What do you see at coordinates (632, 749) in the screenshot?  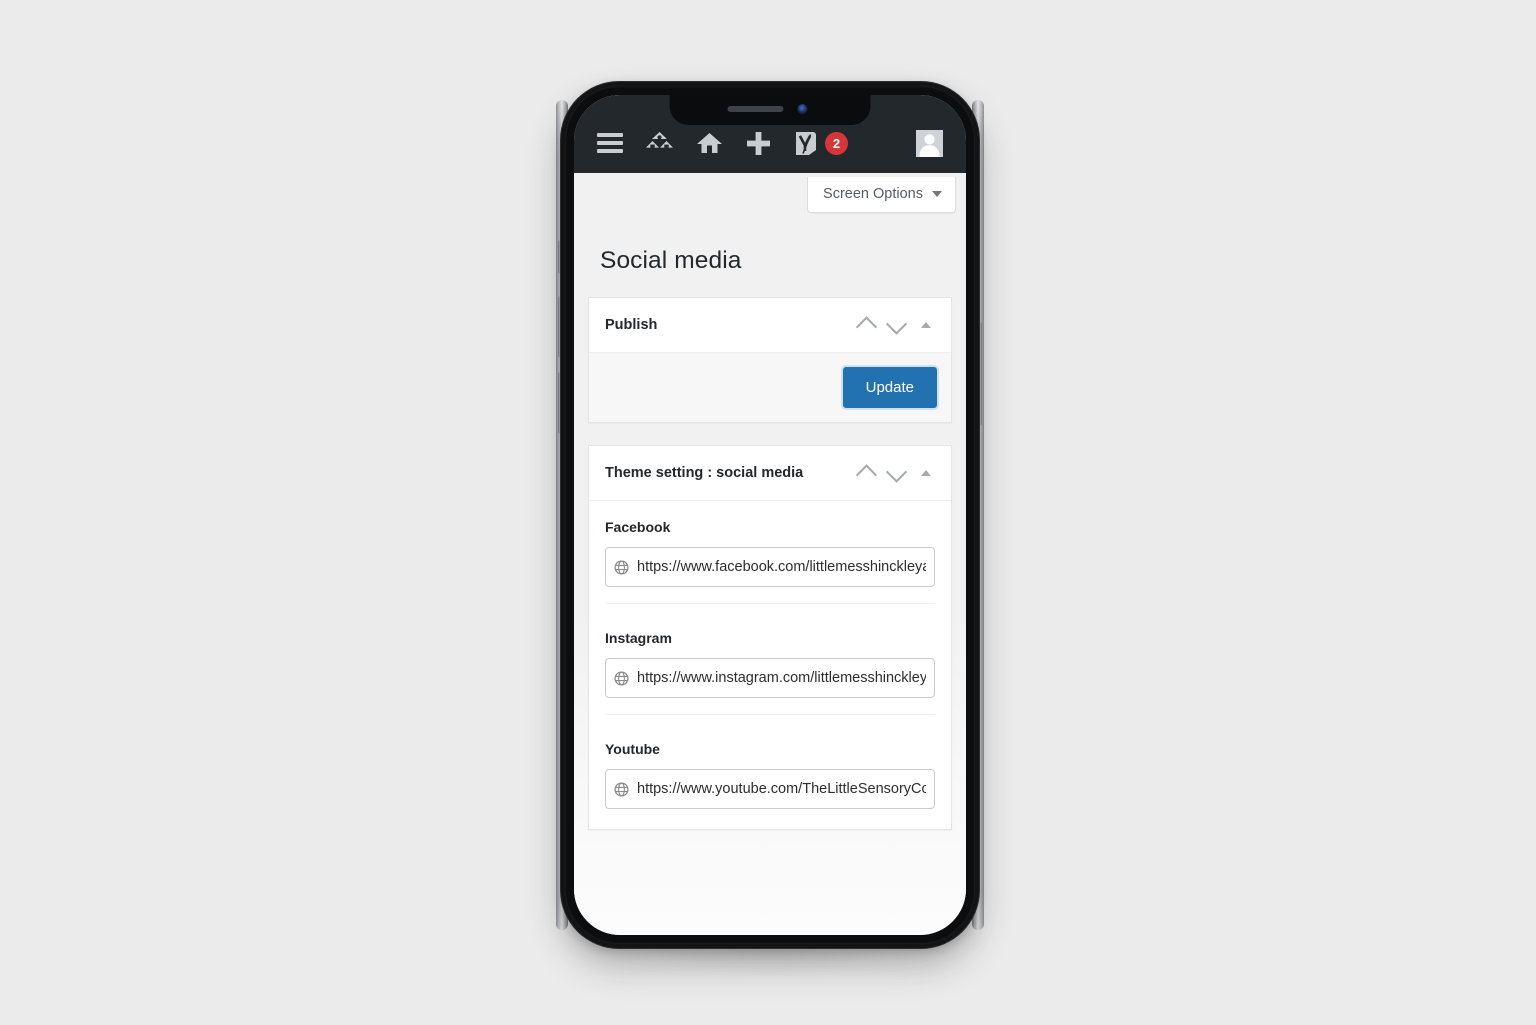 I see `youtube-field-label: Youtube` at bounding box center [632, 749].